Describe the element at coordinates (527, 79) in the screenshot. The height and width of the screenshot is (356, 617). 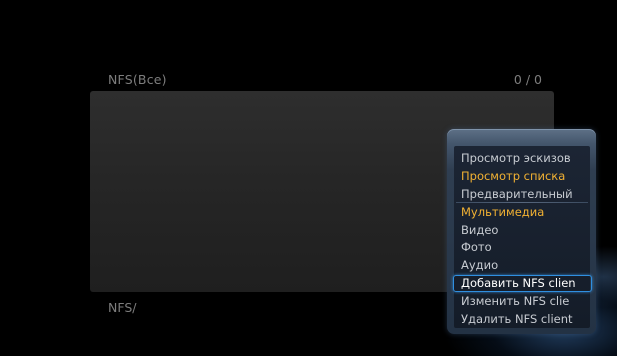
I see `item-count: 0 / 0` at that location.